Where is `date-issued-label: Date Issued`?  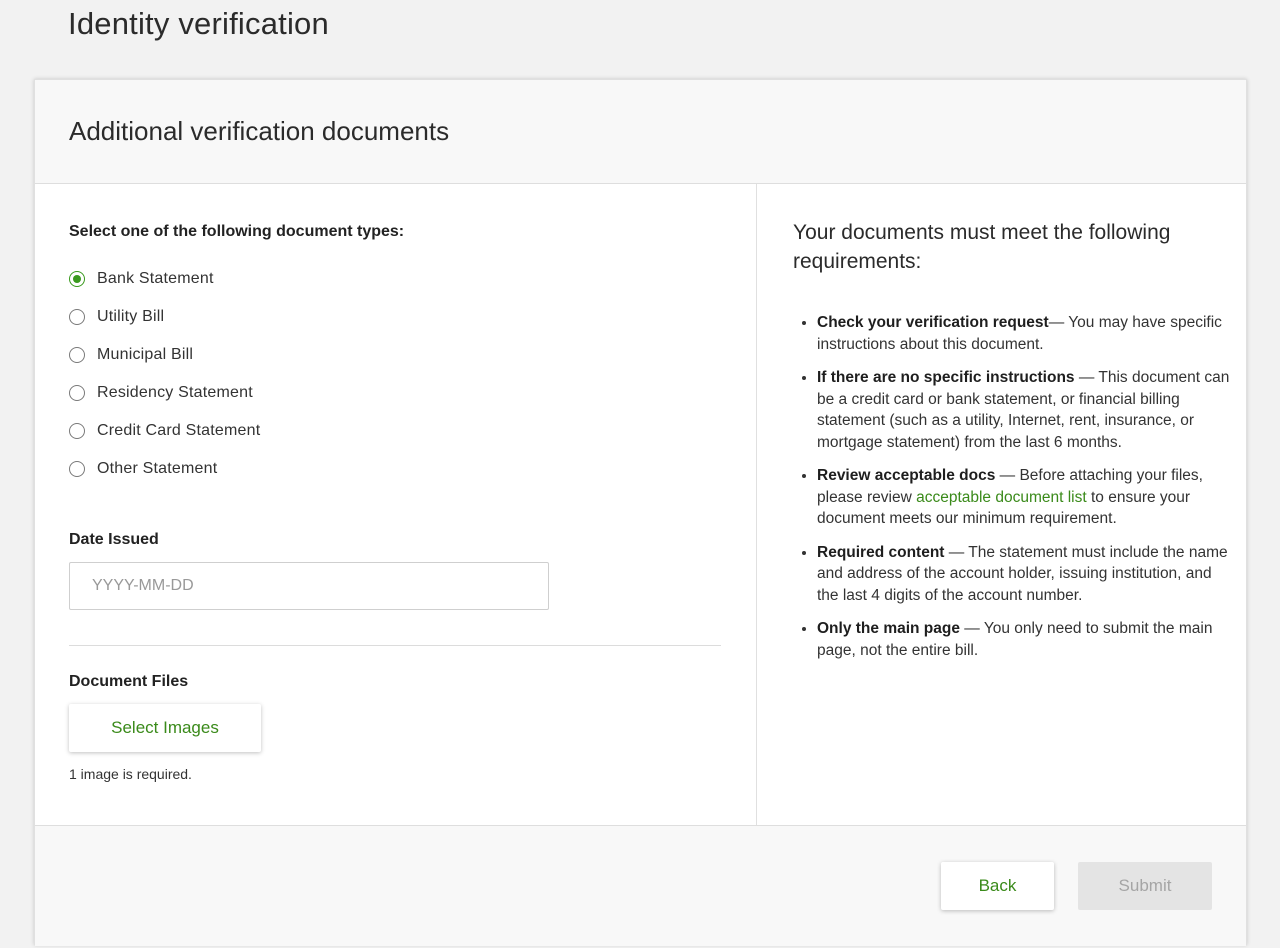
date-issued-label: Date Issued is located at coordinates (114, 539).